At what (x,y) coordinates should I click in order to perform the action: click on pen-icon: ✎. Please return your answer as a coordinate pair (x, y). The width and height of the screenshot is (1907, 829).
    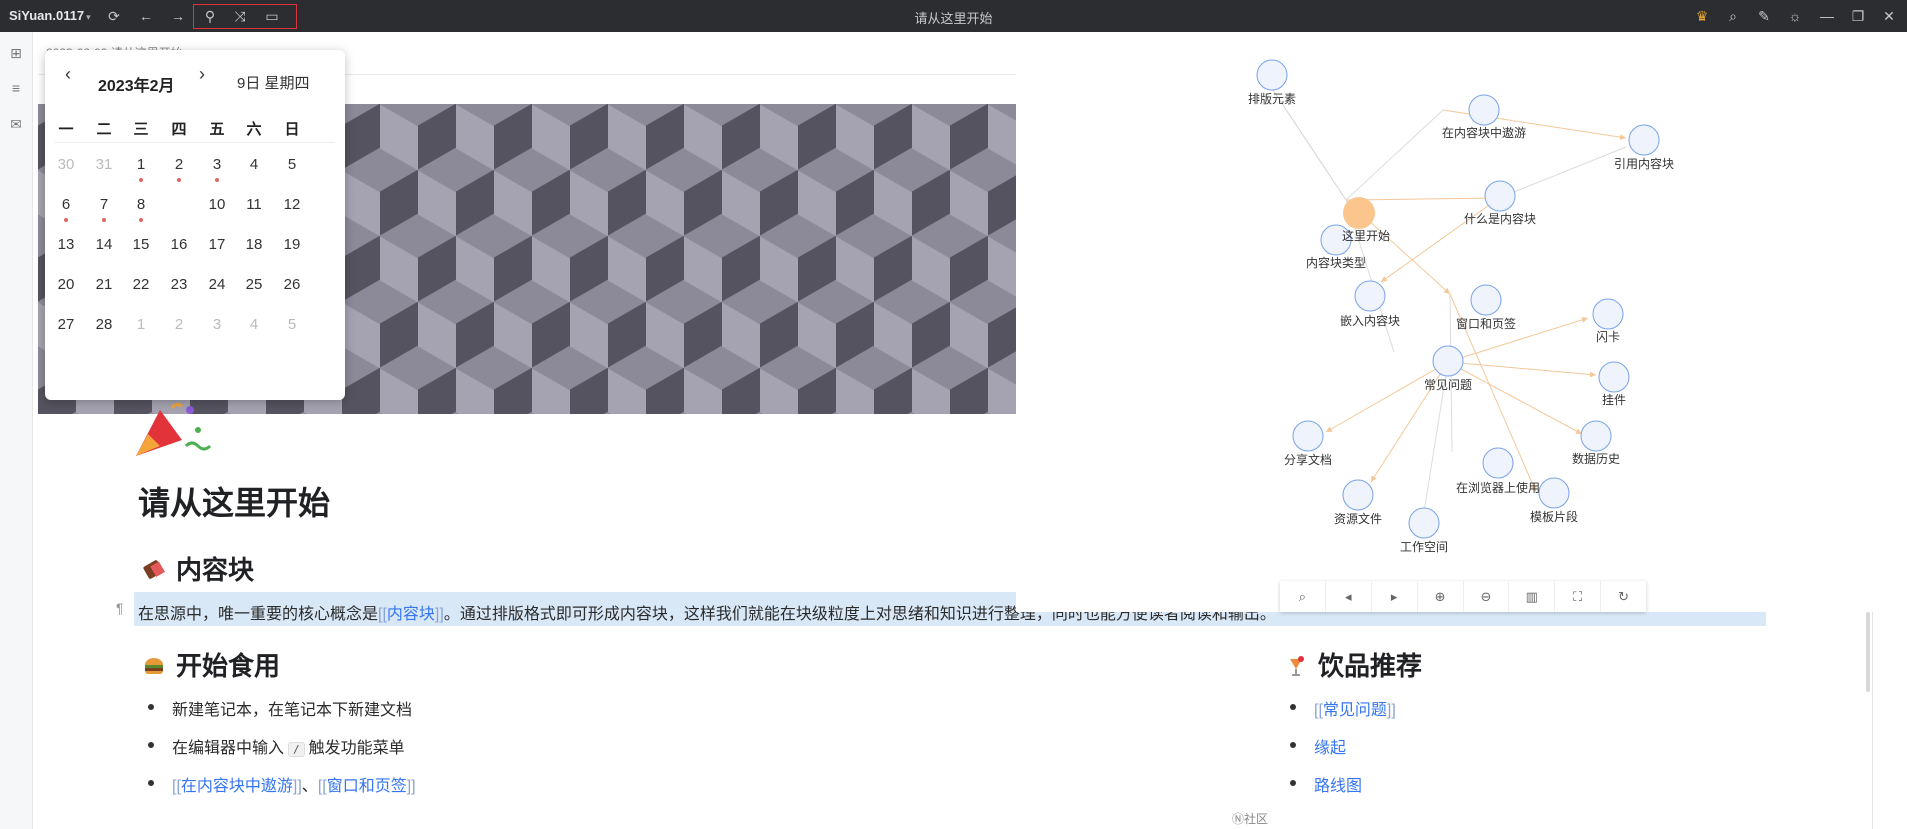
    Looking at the image, I should click on (1764, 16).